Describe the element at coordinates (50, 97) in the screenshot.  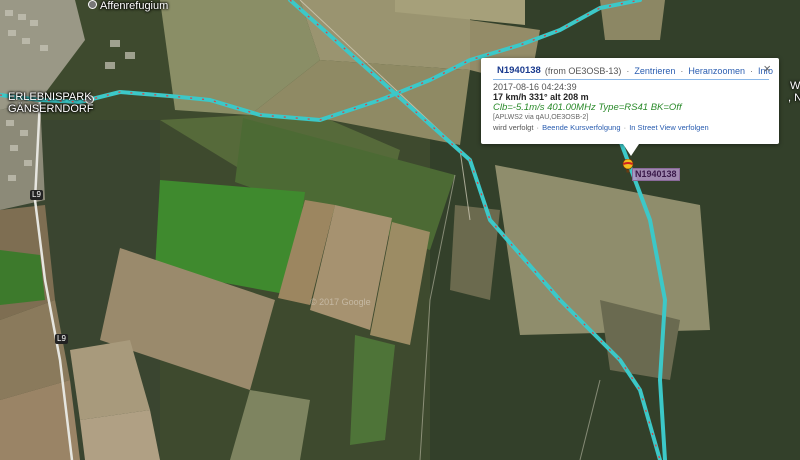
I see `place-label-line1: ERLEBNISPARK` at that location.